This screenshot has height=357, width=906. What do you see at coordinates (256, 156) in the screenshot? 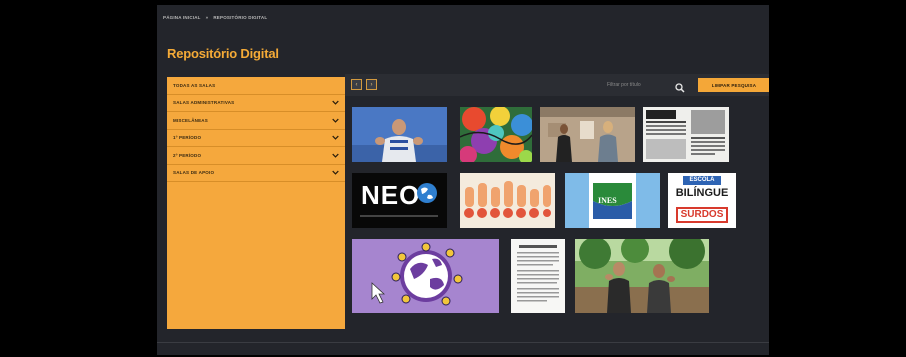
I see `sidebar-item-second-period: 2º PERÍODO` at bounding box center [256, 156].